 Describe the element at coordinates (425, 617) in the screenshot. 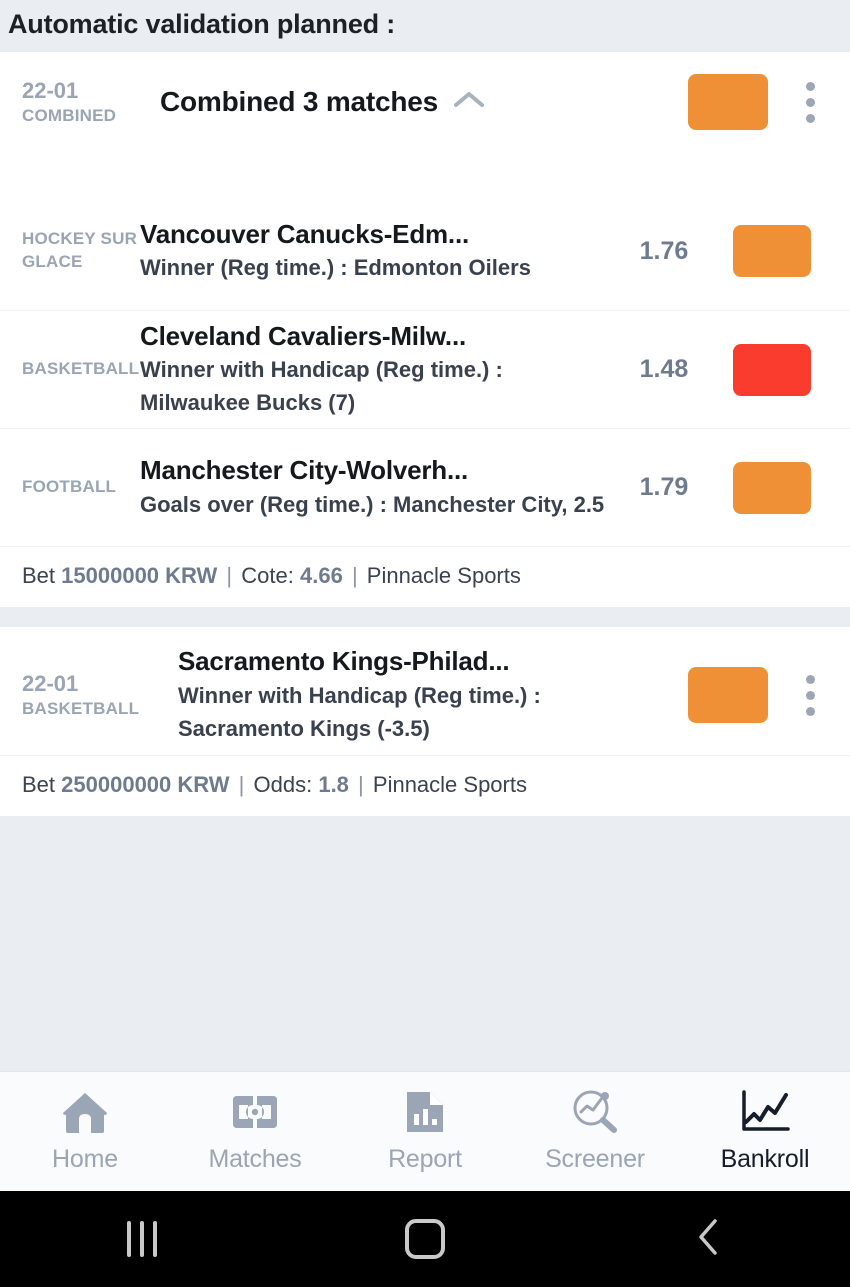

I see `card-separator` at that location.